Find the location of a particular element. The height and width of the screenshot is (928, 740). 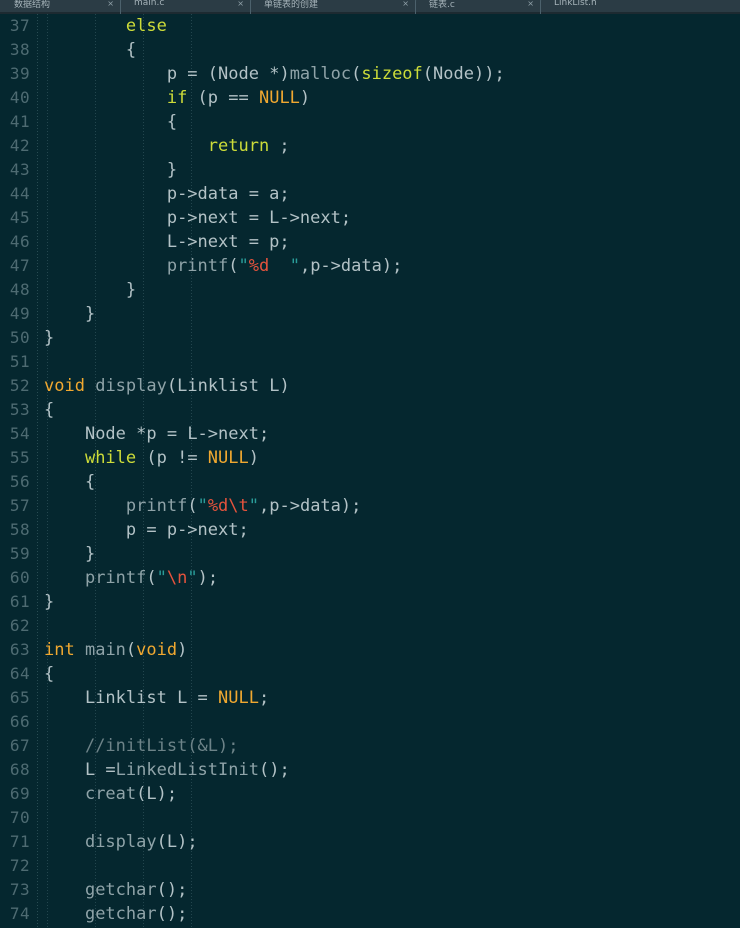

code-line: 49 } is located at coordinates (370, 314).